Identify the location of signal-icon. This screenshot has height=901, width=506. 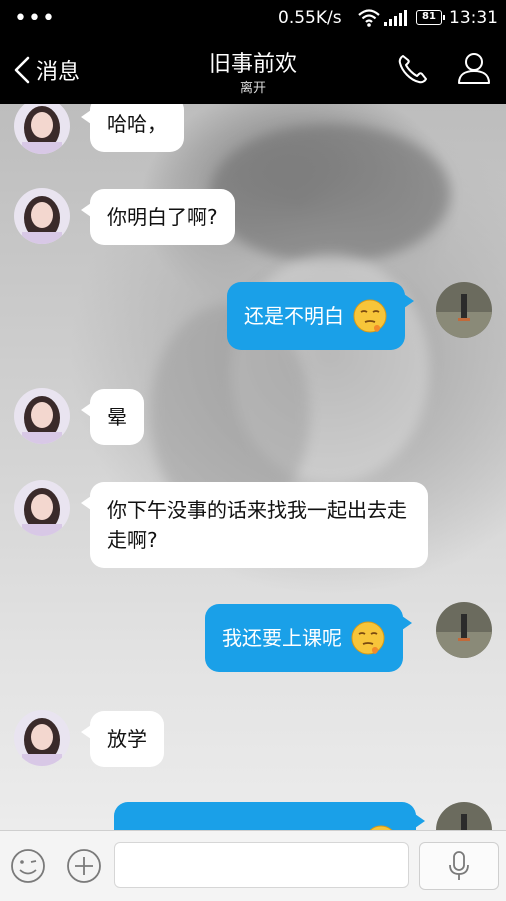
(395, 18).